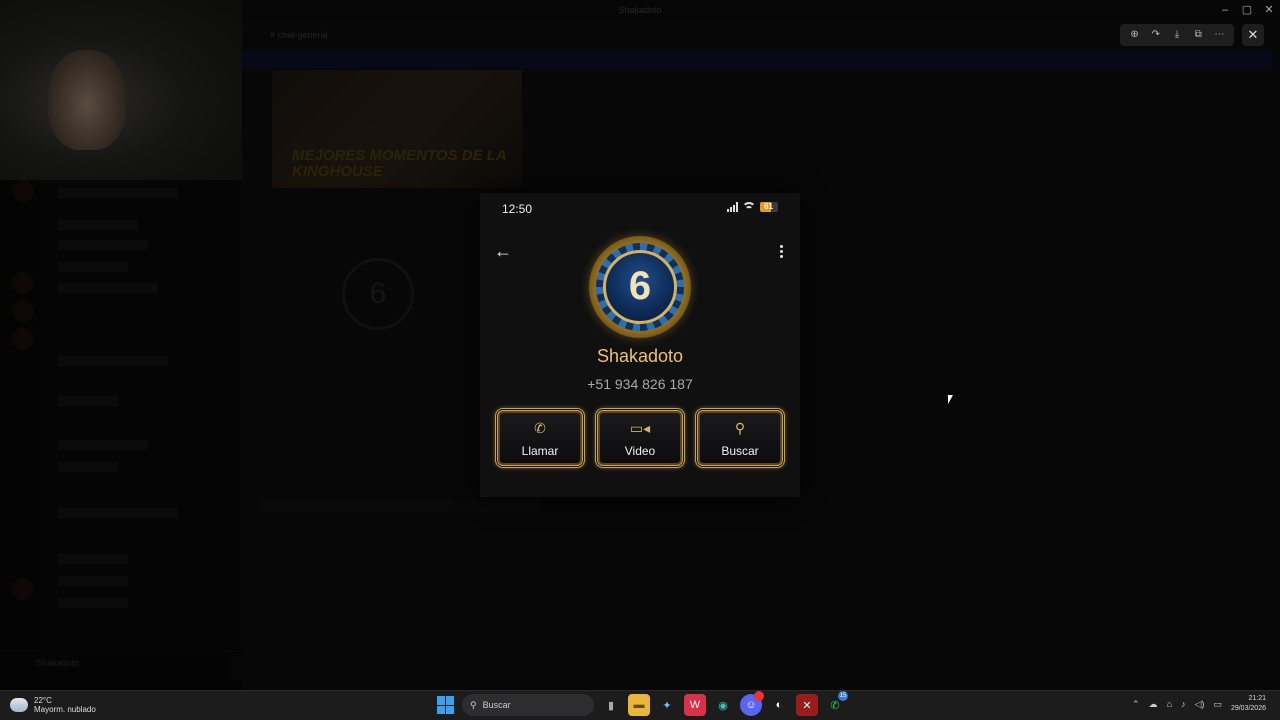 This screenshot has width=1280, height=720. I want to click on call-button: ✆ Llamar, so click(540, 438).